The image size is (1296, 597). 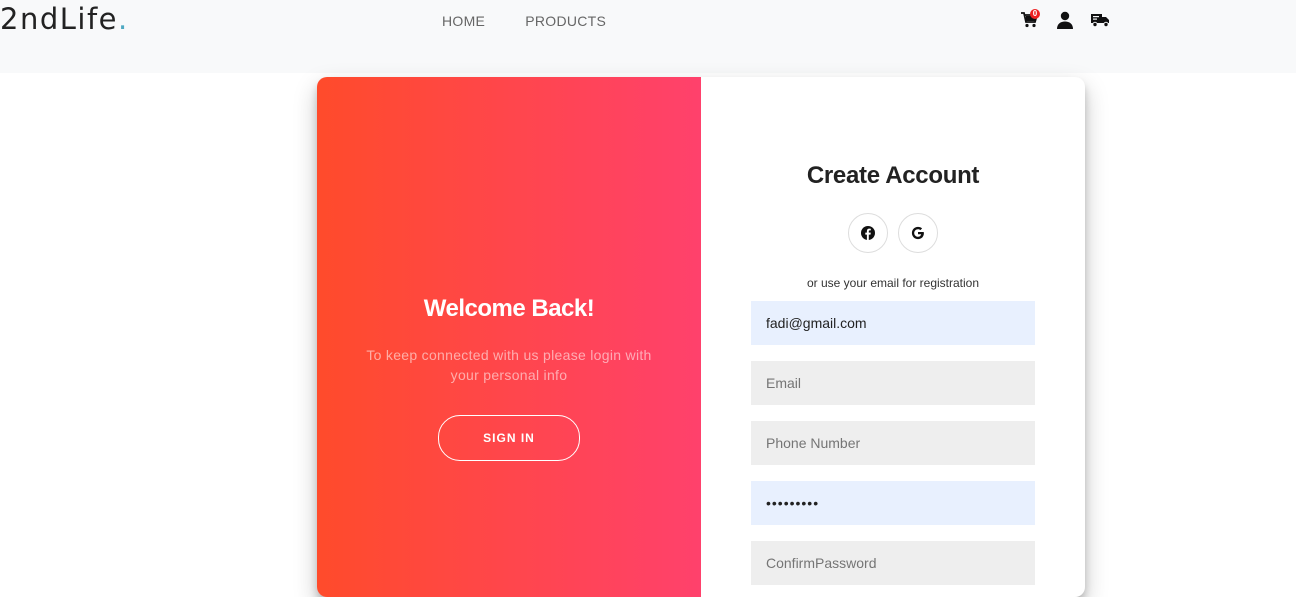 I want to click on account-button, so click(x=1065, y=20).